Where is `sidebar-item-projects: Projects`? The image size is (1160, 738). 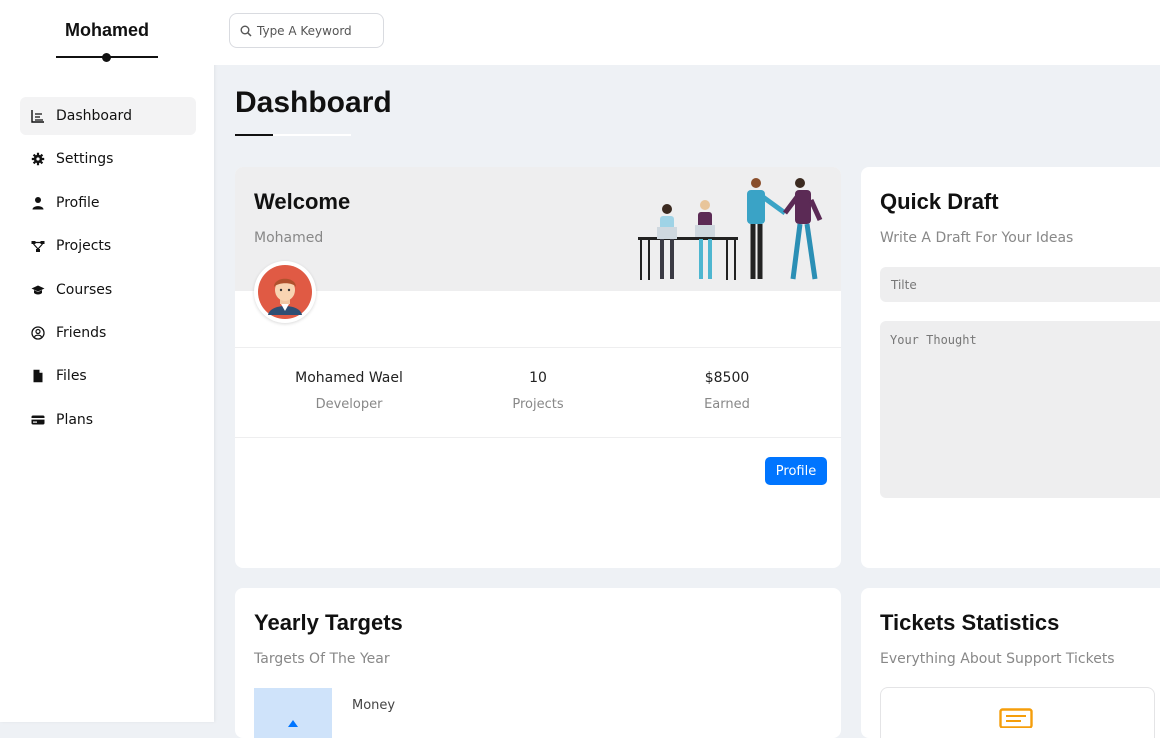
sidebar-item-projects: Projects is located at coordinates (108, 246).